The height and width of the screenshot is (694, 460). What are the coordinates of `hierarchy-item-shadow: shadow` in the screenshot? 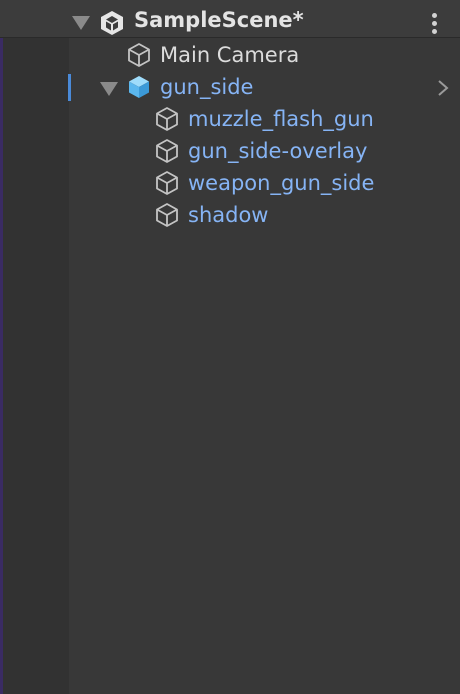 It's located at (230, 215).